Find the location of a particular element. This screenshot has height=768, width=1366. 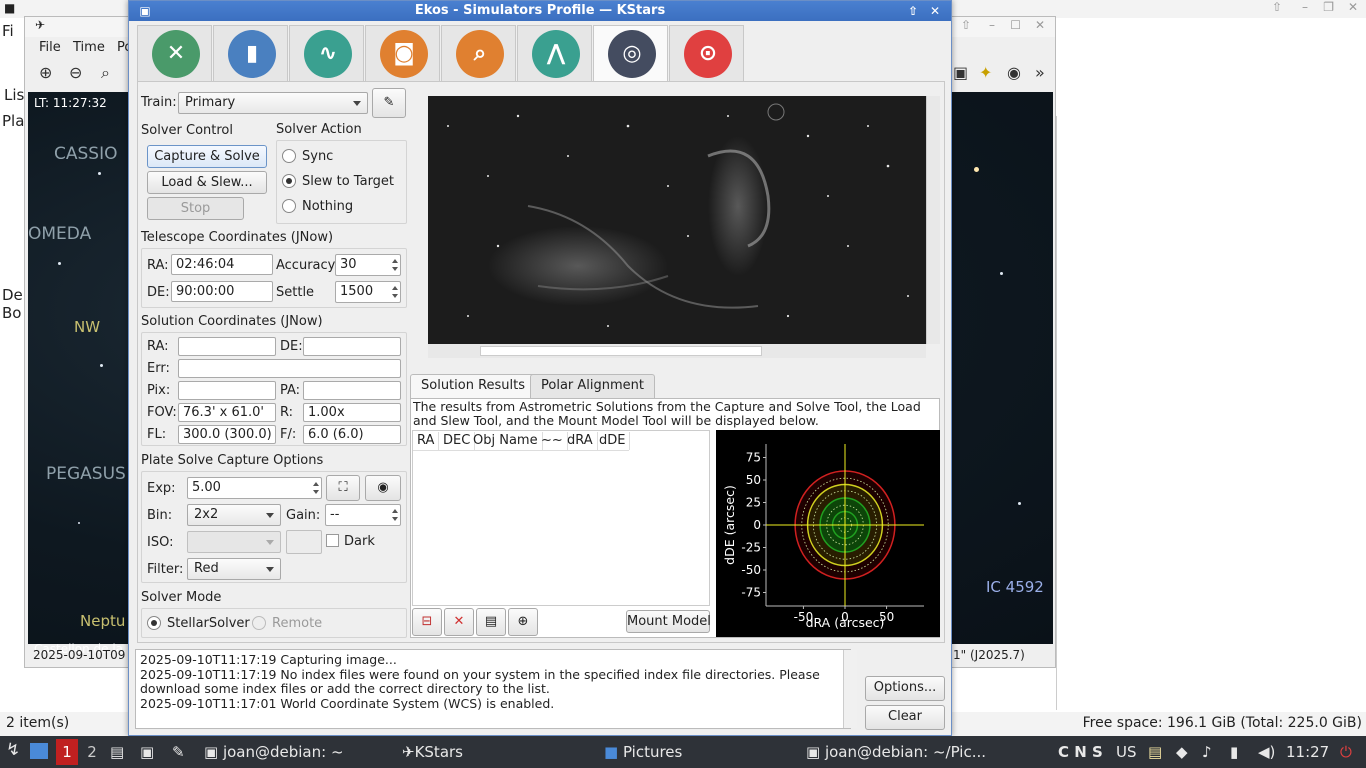

fits-horizontal-scrollbar is located at coordinates (677, 351).